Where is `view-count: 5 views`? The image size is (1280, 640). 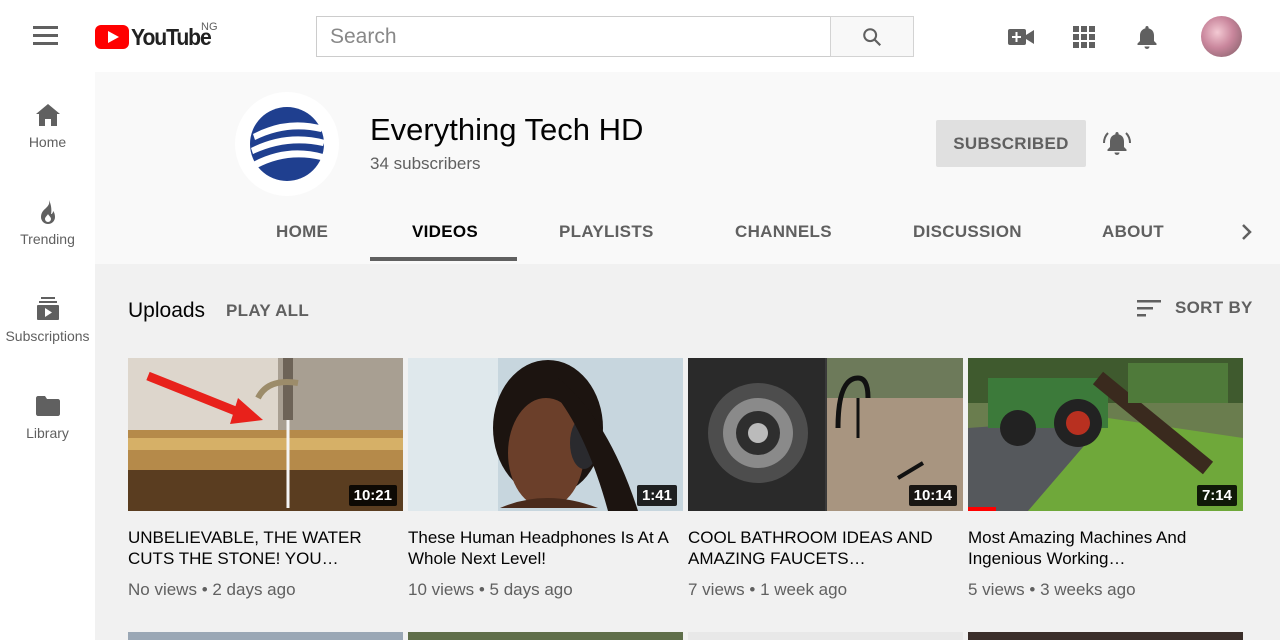
view-count: 5 views is located at coordinates (996, 589).